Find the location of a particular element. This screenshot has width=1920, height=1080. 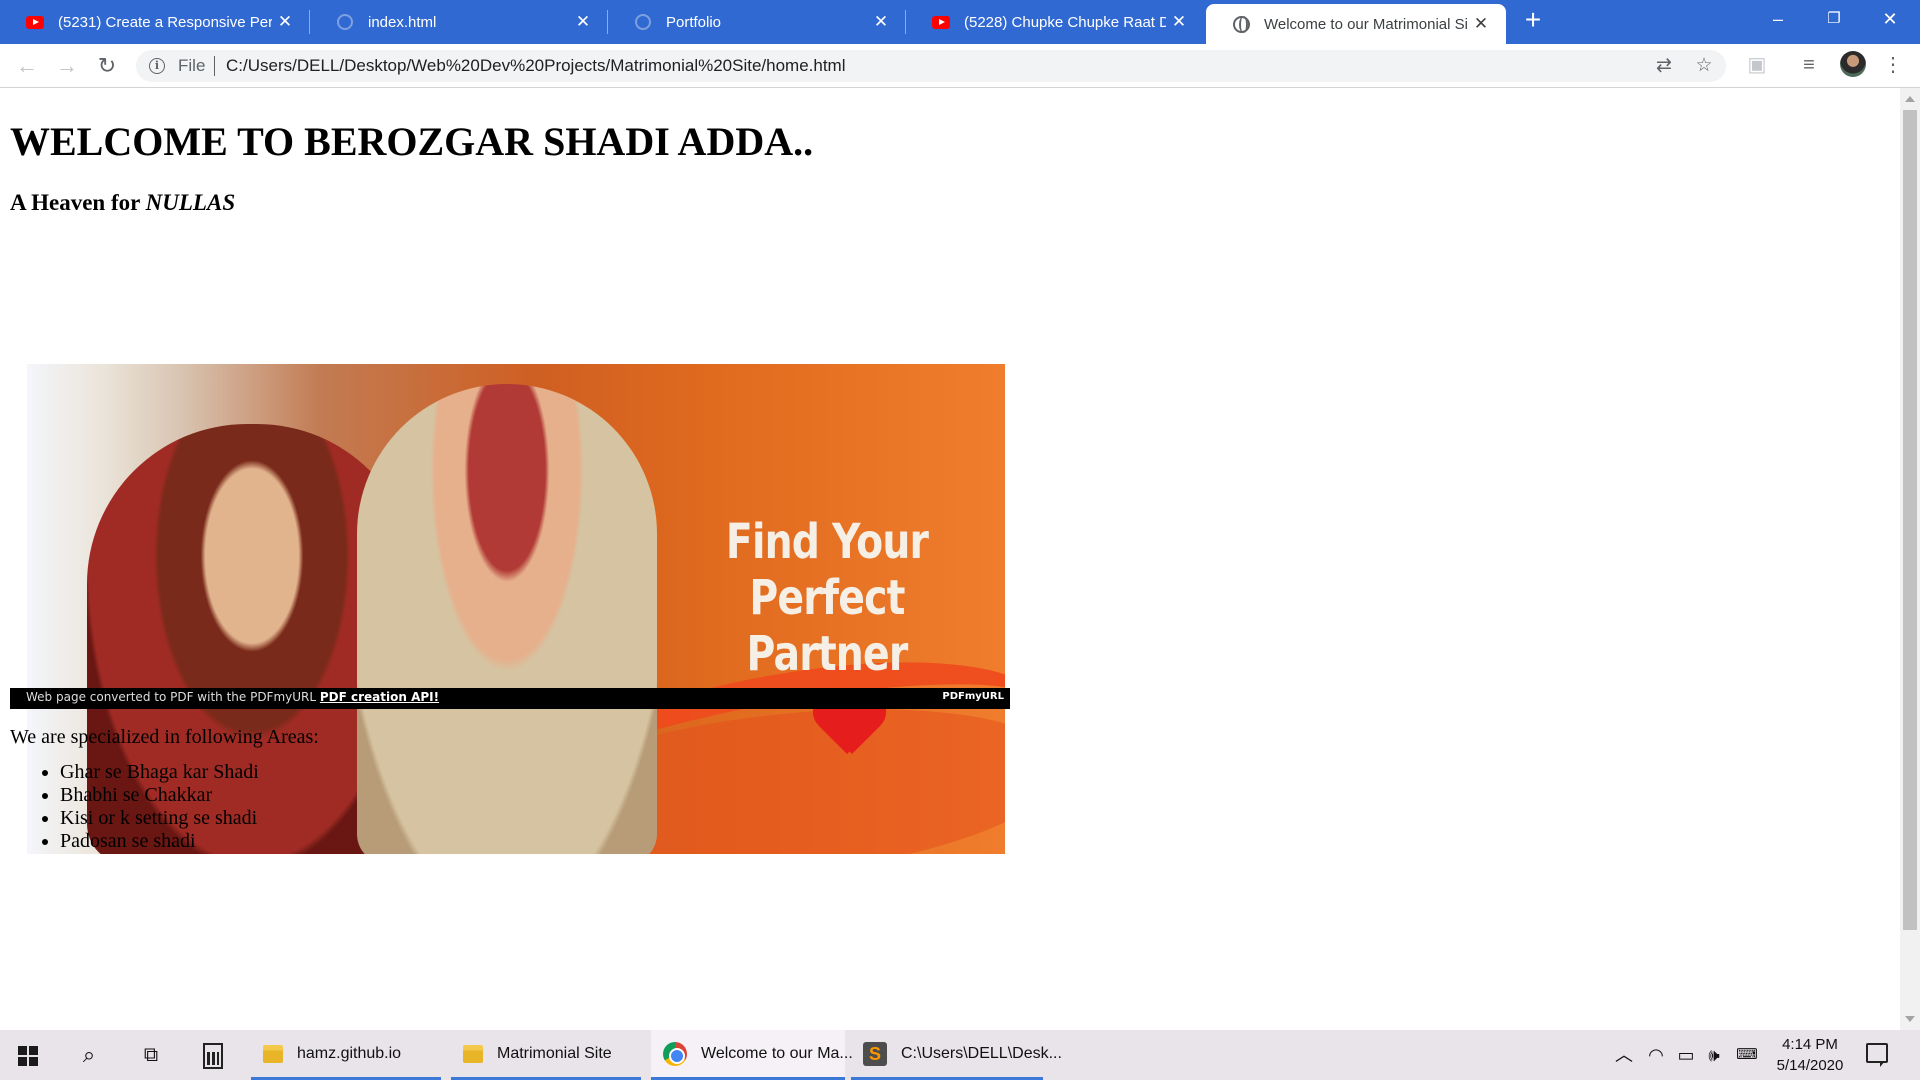

scroll-up-arrow is located at coordinates (1910, 99).